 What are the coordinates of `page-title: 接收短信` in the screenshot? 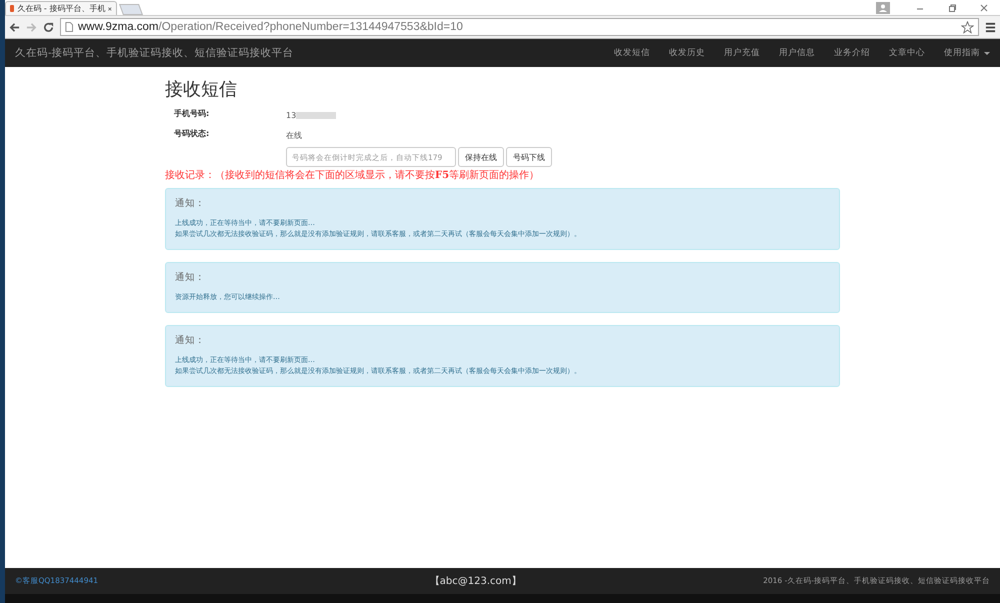 It's located at (201, 89).